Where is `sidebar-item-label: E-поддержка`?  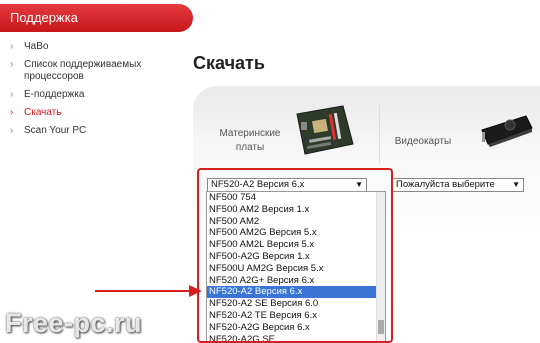
sidebar-item-label: E-поддержка is located at coordinates (54, 94).